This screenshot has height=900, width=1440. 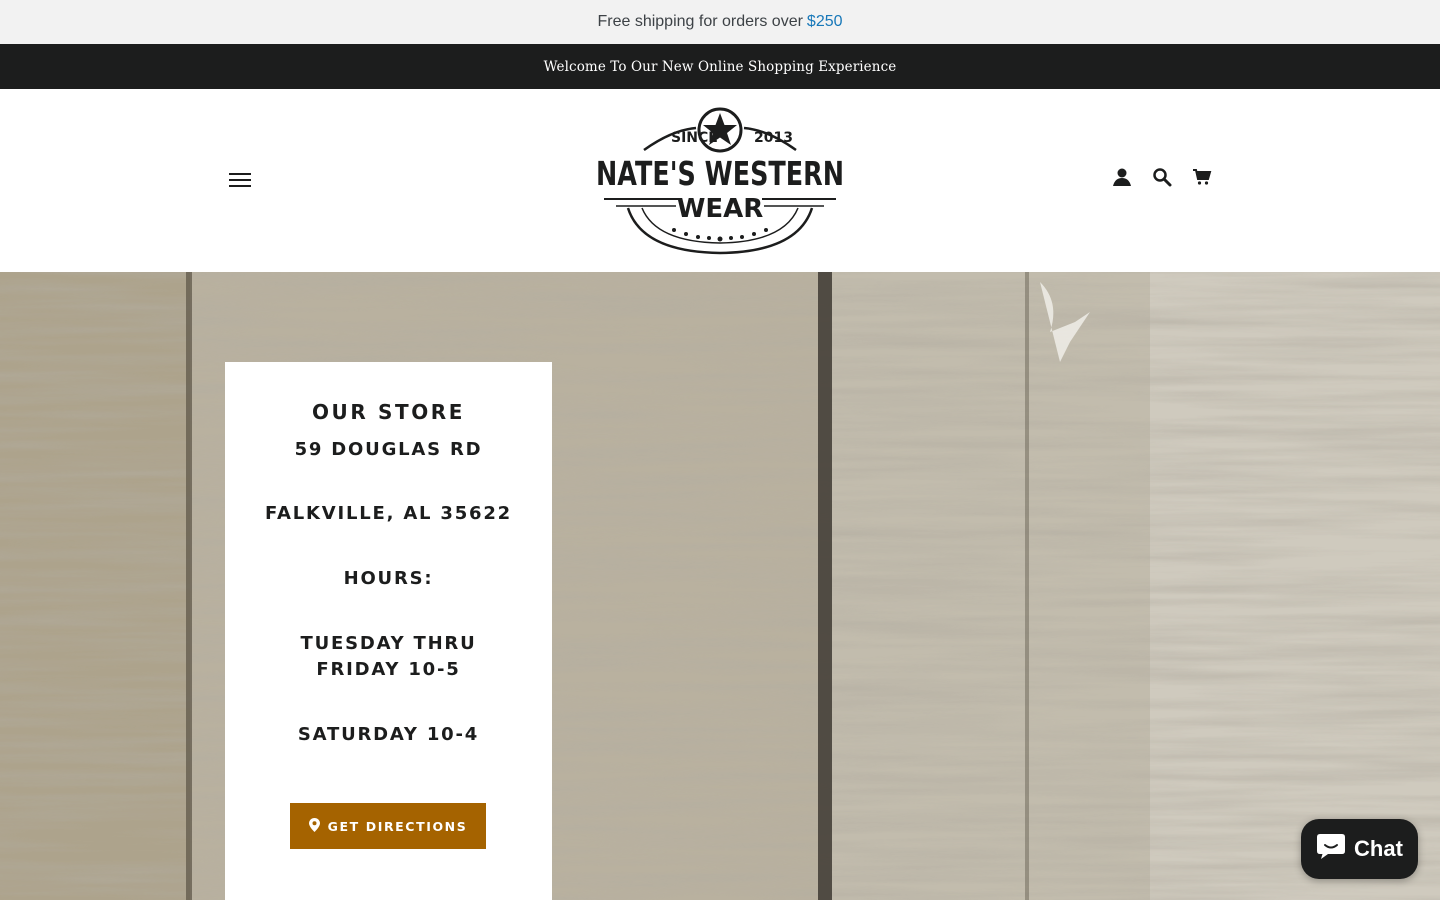 What do you see at coordinates (700, 21) in the screenshot?
I see `shipping-text: Free shipping for orders over` at bounding box center [700, 21].